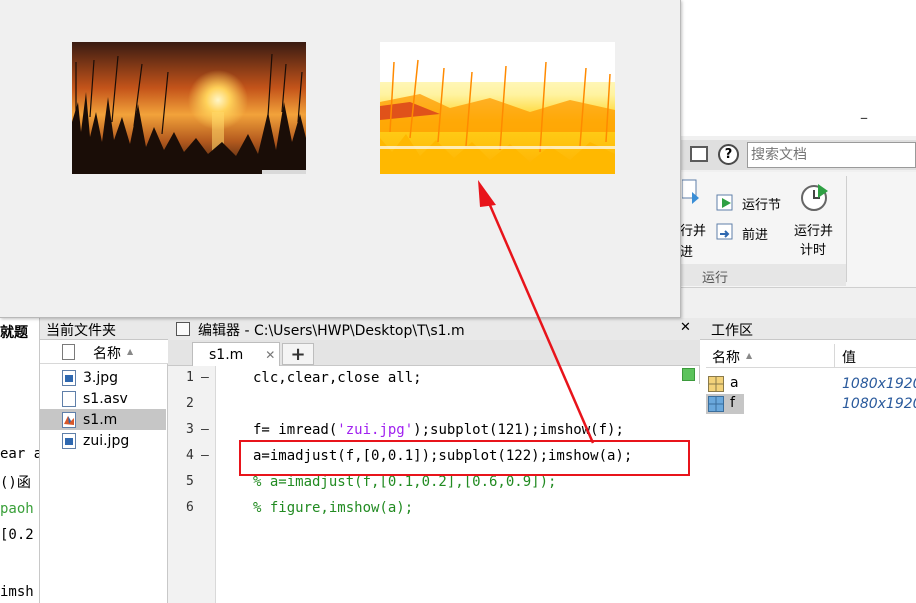  What do you see at coordinates (715, 278) in the screenshot?
I see `run-group-label: 运行` at bounding box center [715, 278].